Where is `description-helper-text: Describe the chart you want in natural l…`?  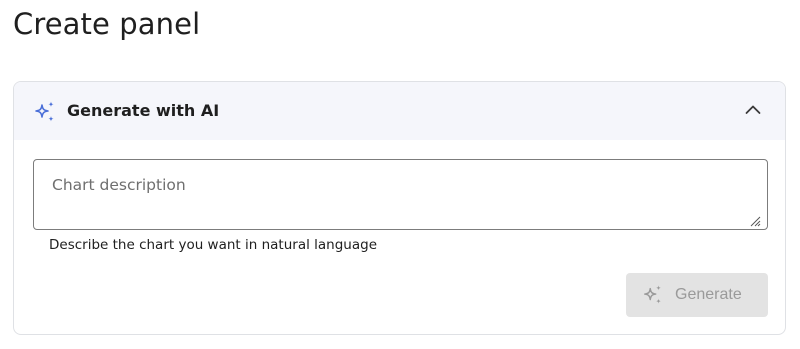 description-helper-text: Describe the chart you want in natural l… is located at coordinates (213, 245).